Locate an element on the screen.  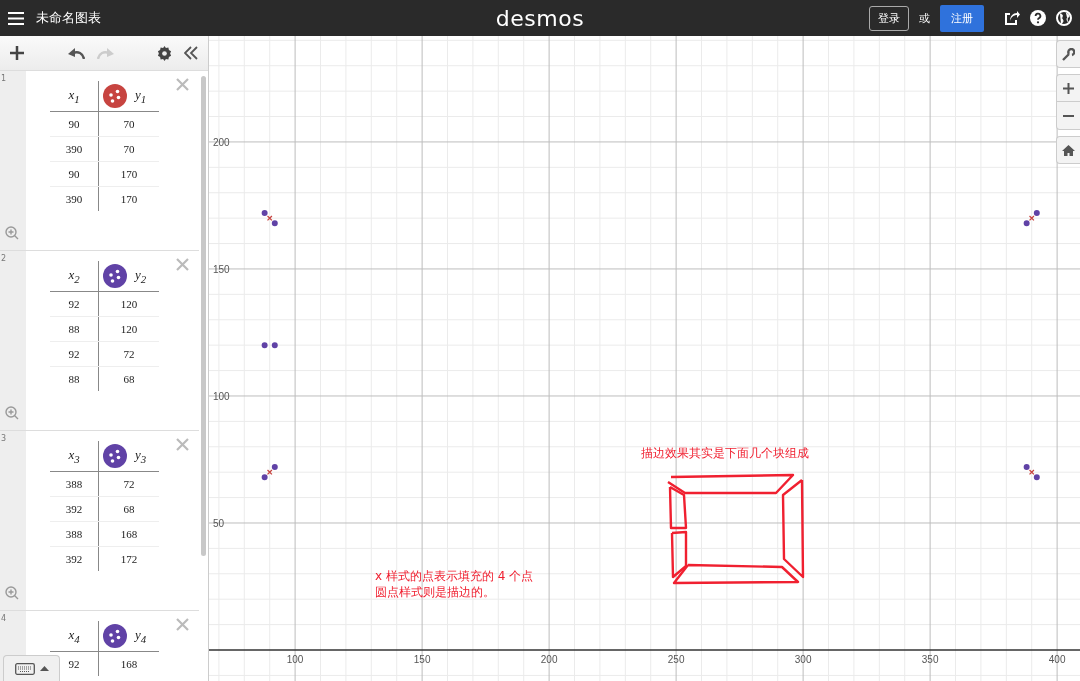
home-icon is located at coordinates (1068, 150).